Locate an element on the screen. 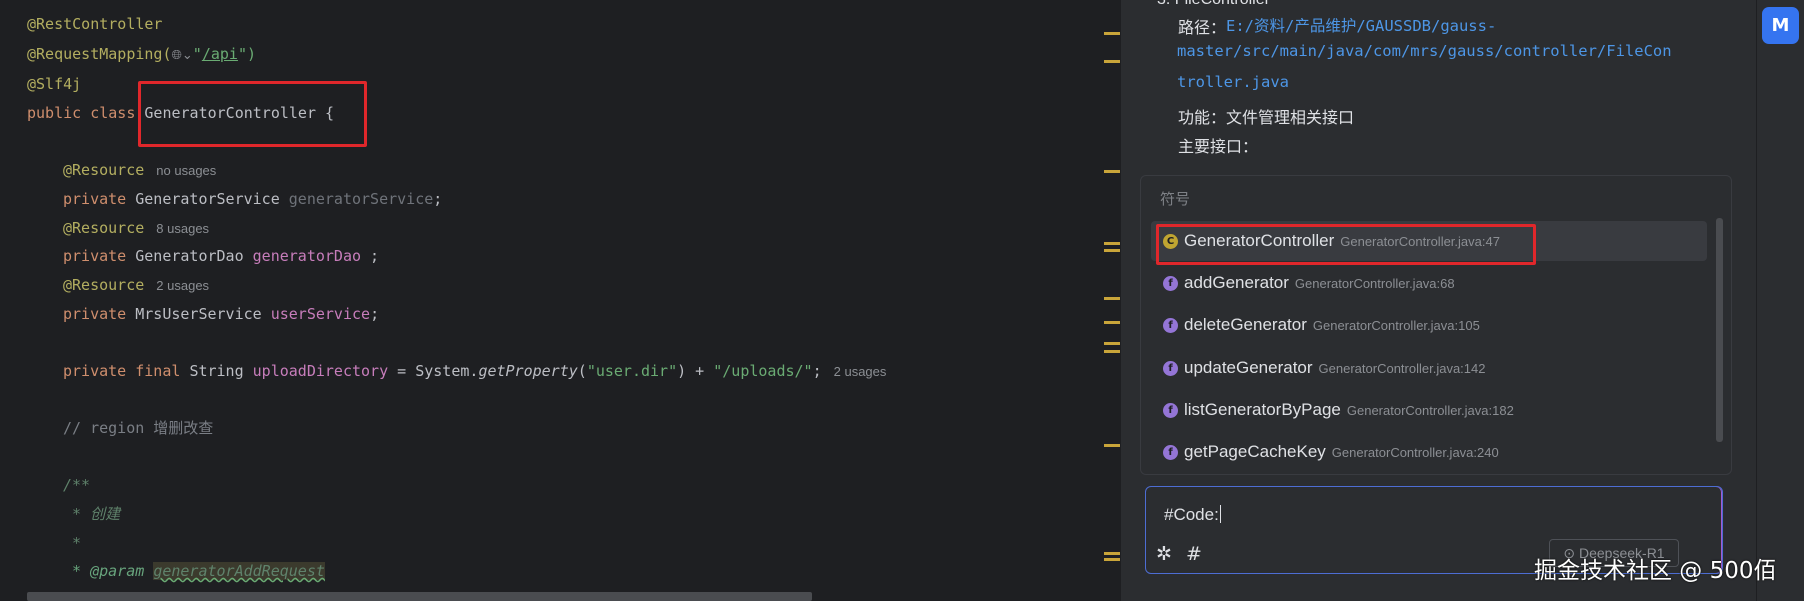  code-text: ) + is located at coordinates (695, 371).